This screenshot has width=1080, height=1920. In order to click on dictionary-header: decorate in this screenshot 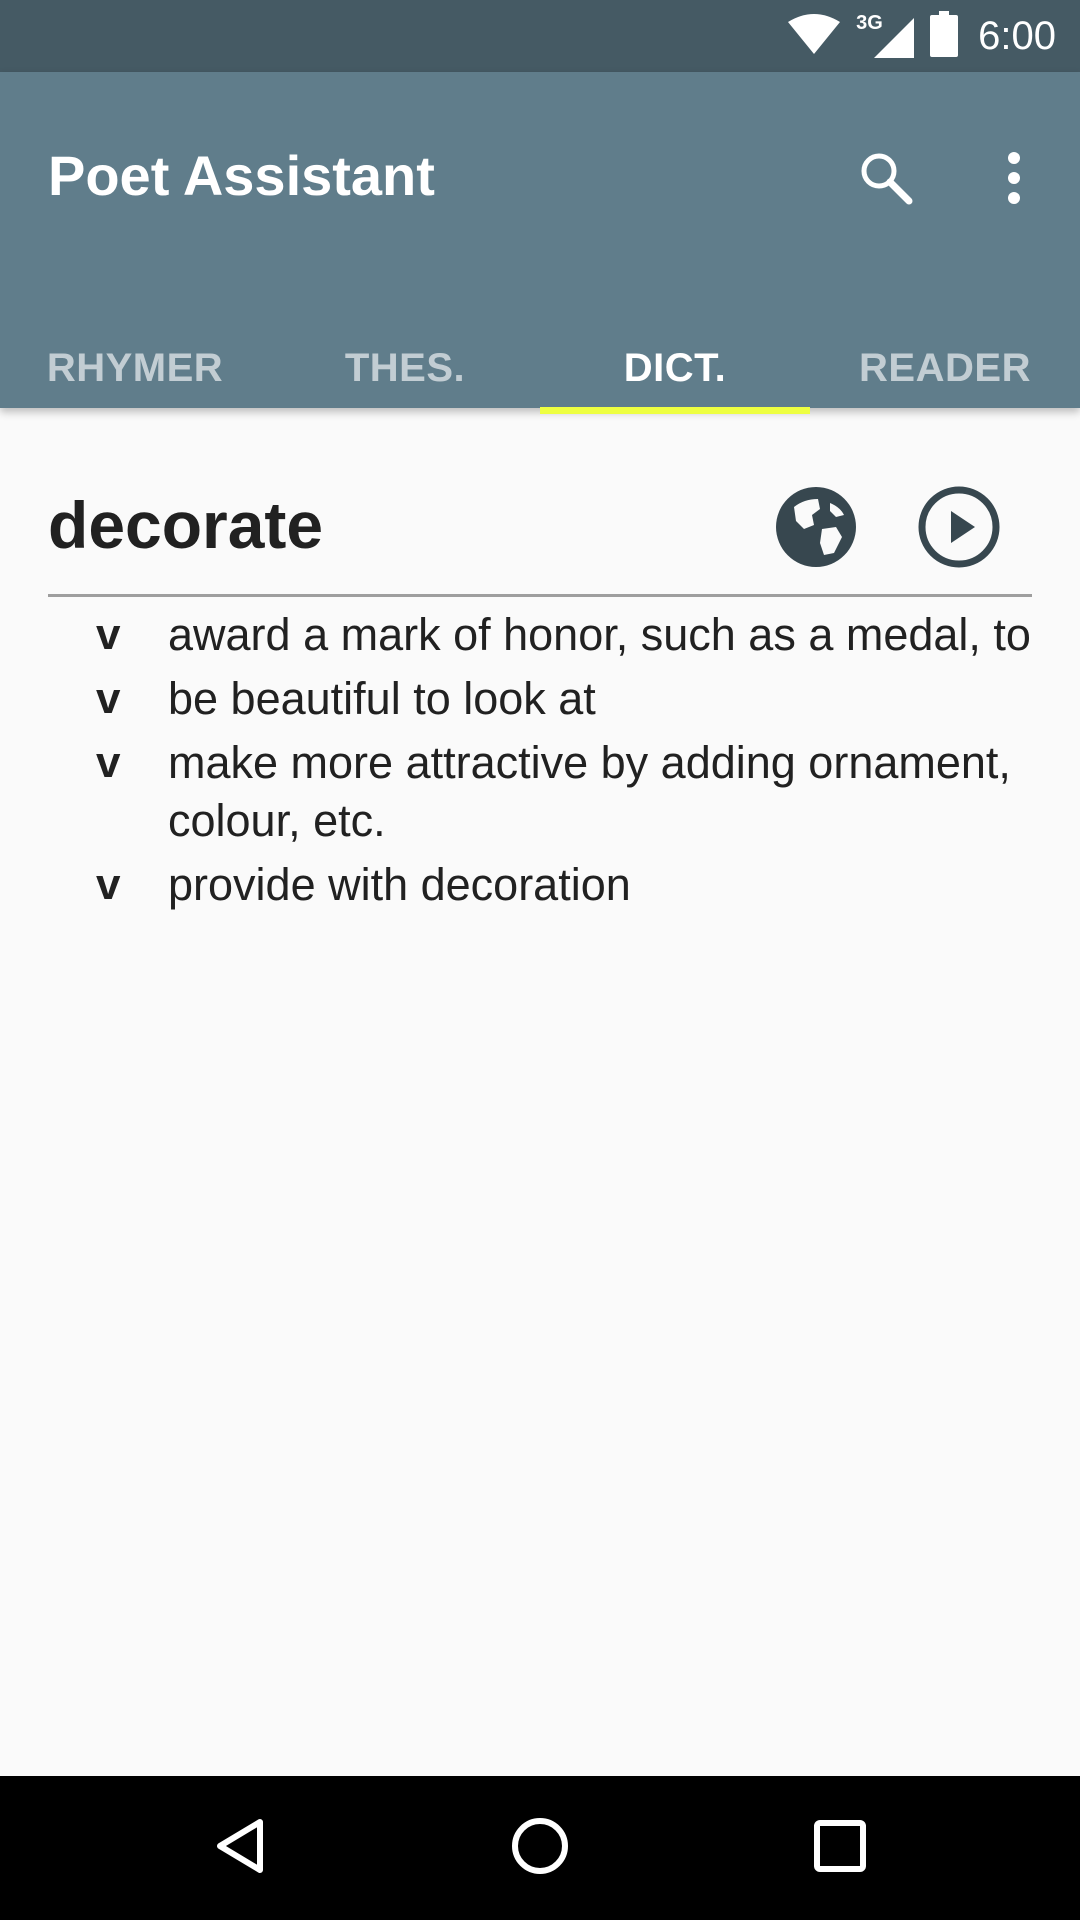, I will do `click(540, 530)`.